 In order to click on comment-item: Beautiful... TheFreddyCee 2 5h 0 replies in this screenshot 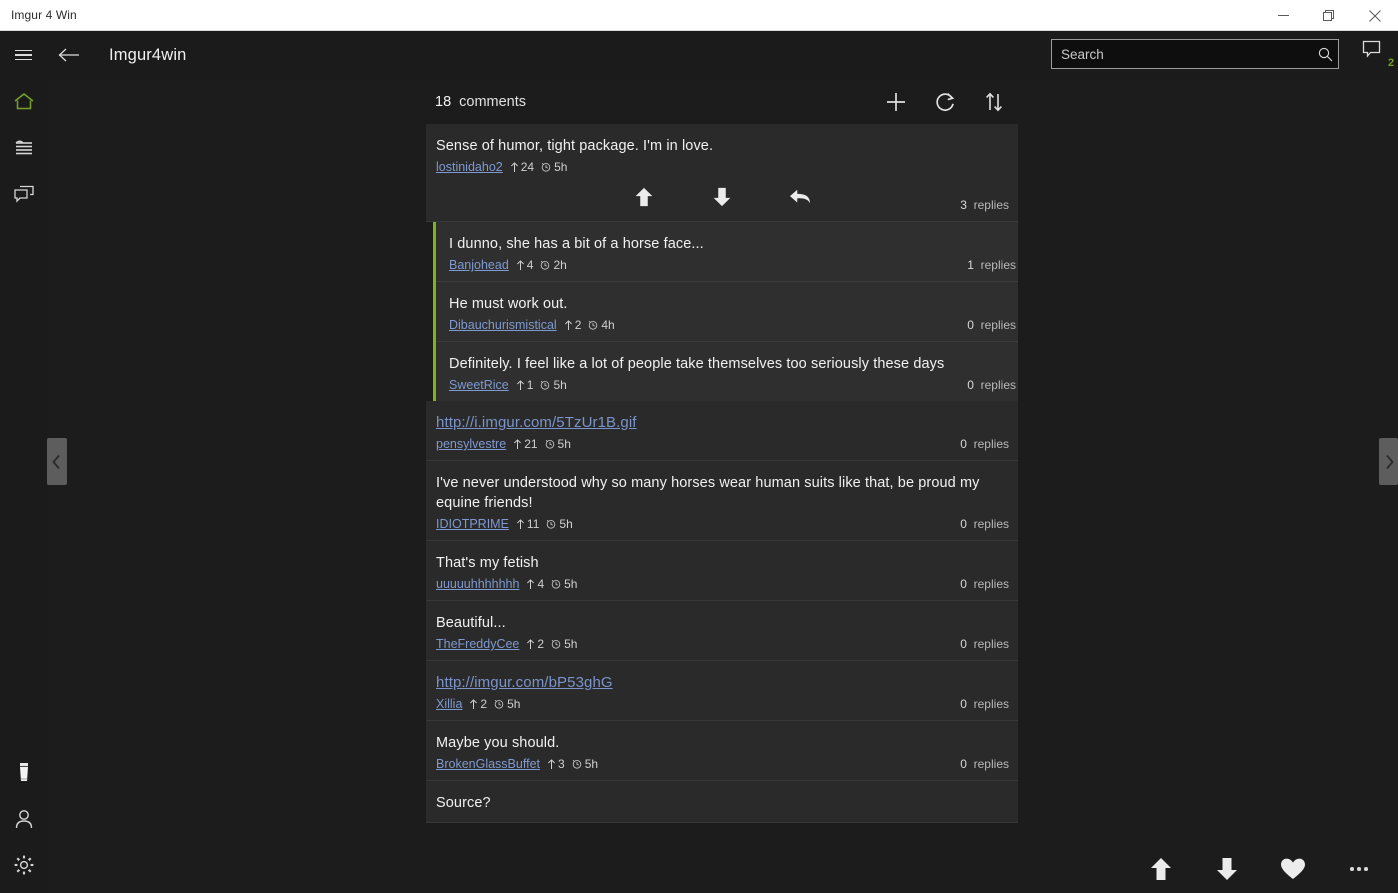, I will do `click(722, 631)`.